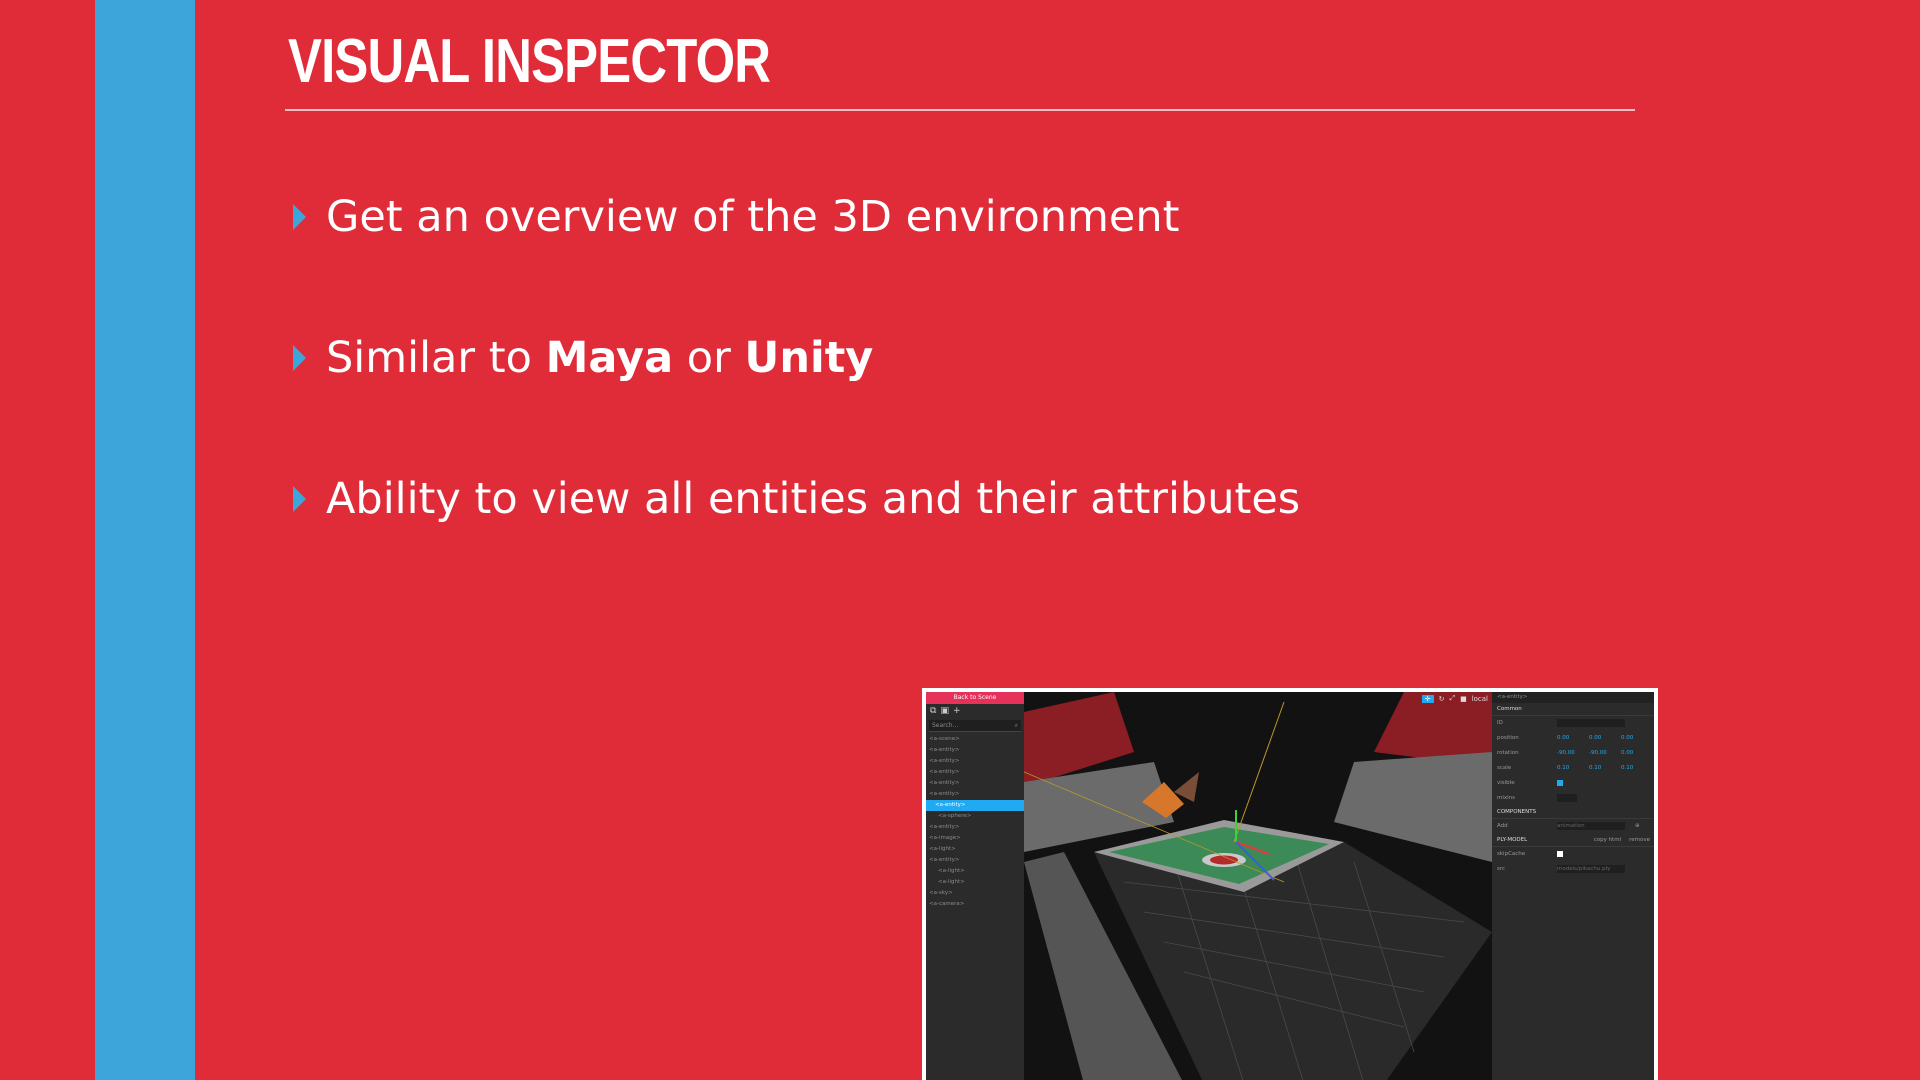 Image resolution: width=1920 pixels, height=1080 pixels. What do you see at coordinates (1442, 699) in the screenshot?
I see `rotate-tool-icon: ↻` at bounding box center [1442, 699].